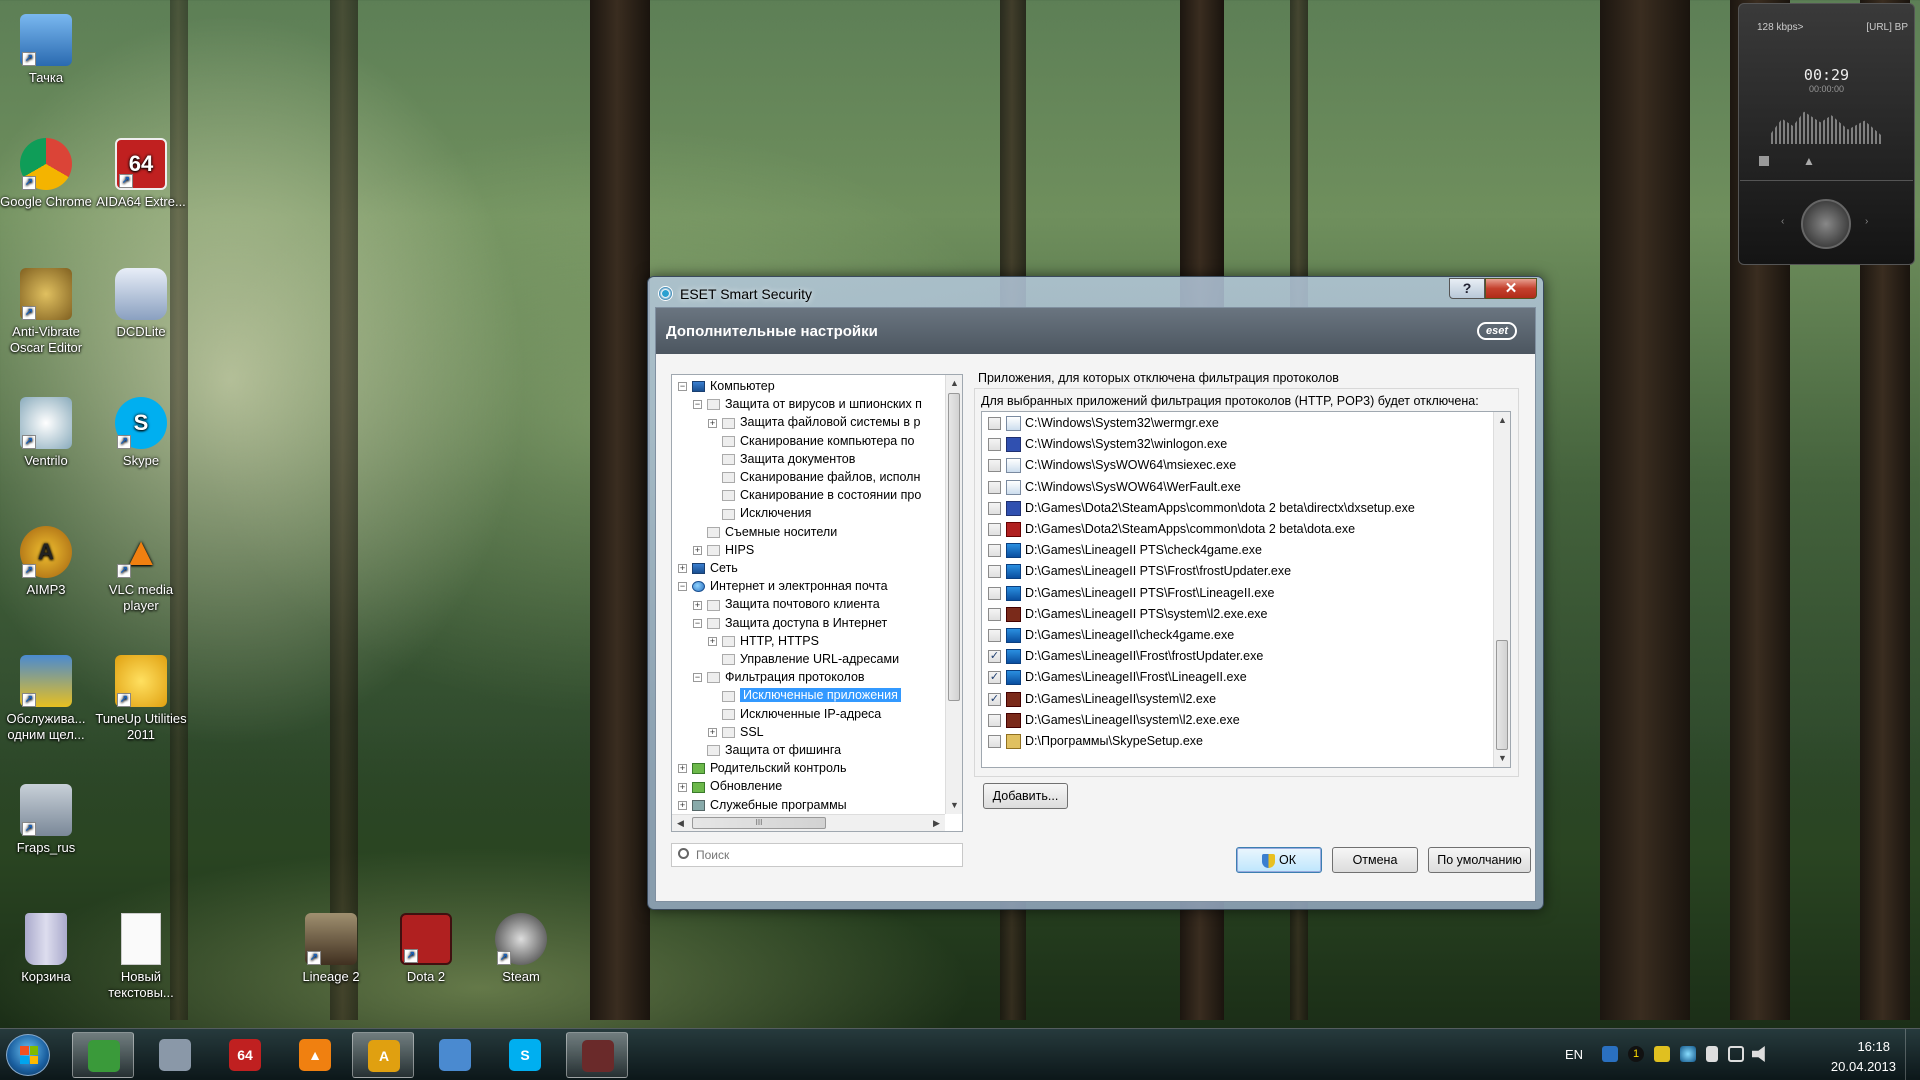  What do you see at coordinates (141, 433) in the screenshot?
I see `desktop-icon-skype: S ↗ Skype` at bounding box center [141, 433].